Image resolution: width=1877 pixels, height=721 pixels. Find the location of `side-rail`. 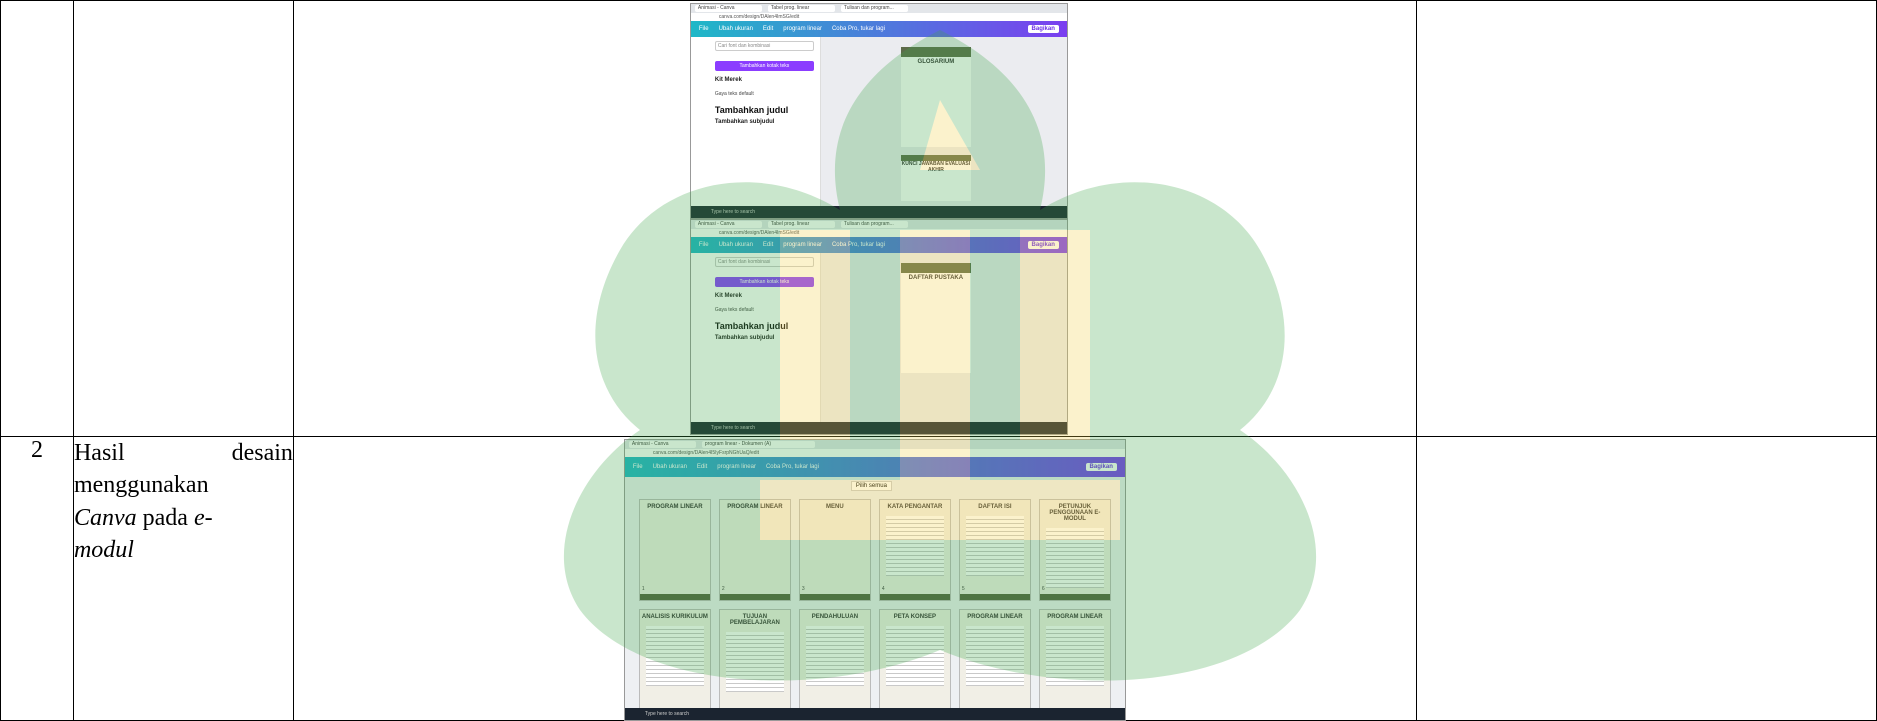

side-rail is located at coordinates (700, 121).